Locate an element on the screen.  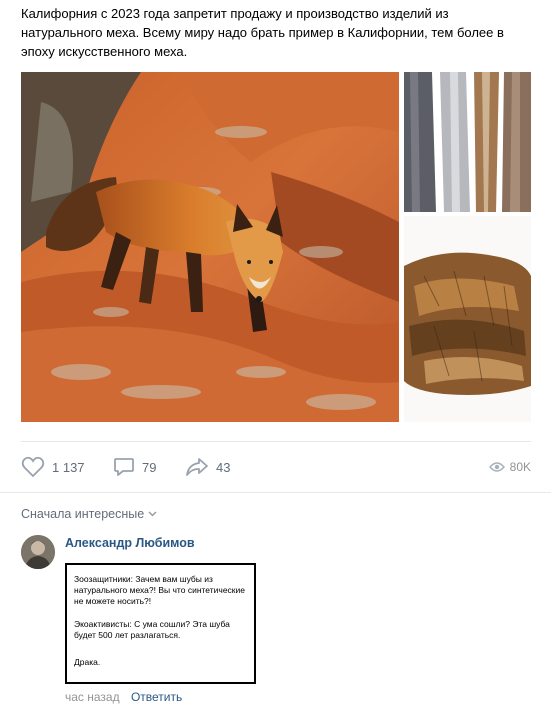
share-button: 43 is located at coordinates (207, 467).